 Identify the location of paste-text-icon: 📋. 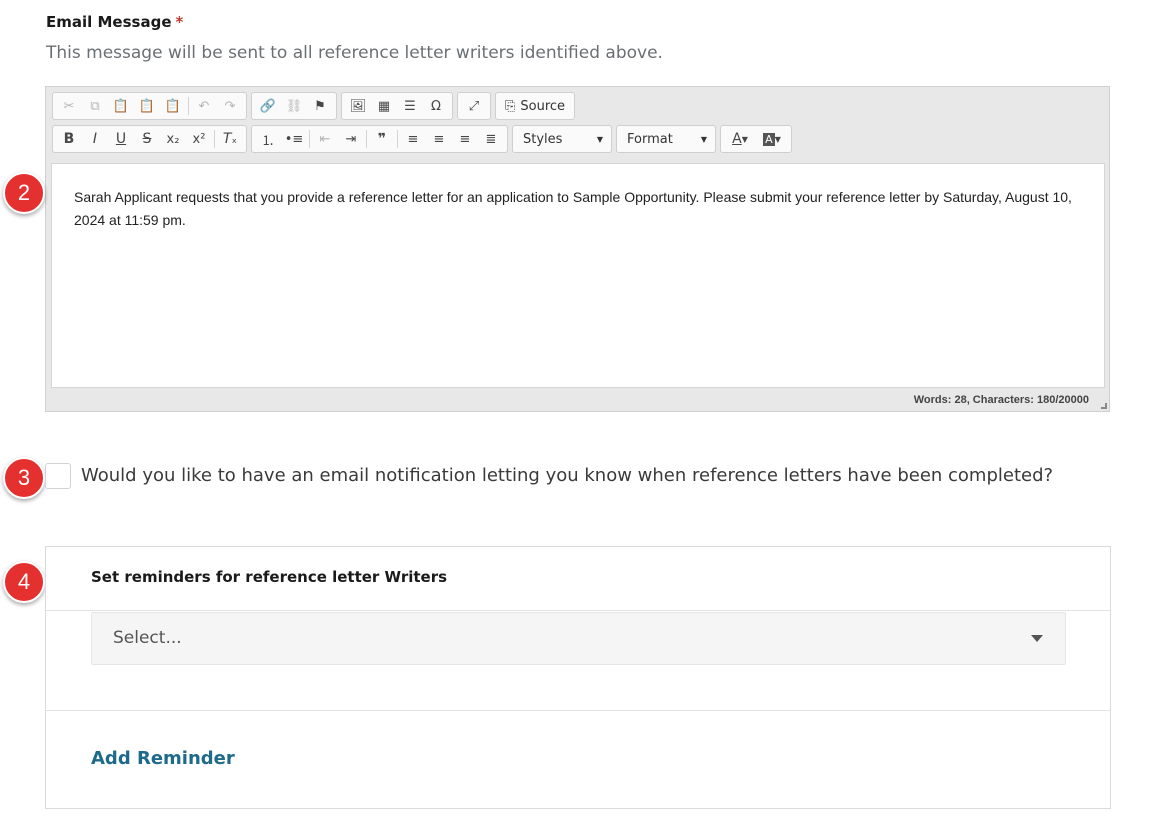
(147, 106).